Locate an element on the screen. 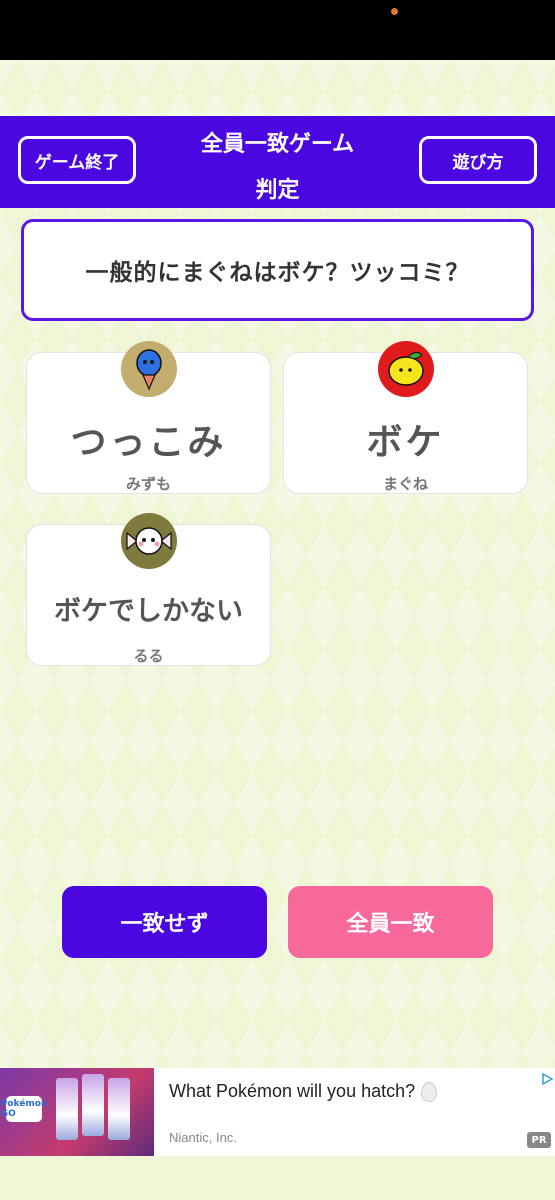 This screenshot has width=555, height=1200. ad-headline: What Pokémon will you hatch? is located at coordinates (303, 1092).